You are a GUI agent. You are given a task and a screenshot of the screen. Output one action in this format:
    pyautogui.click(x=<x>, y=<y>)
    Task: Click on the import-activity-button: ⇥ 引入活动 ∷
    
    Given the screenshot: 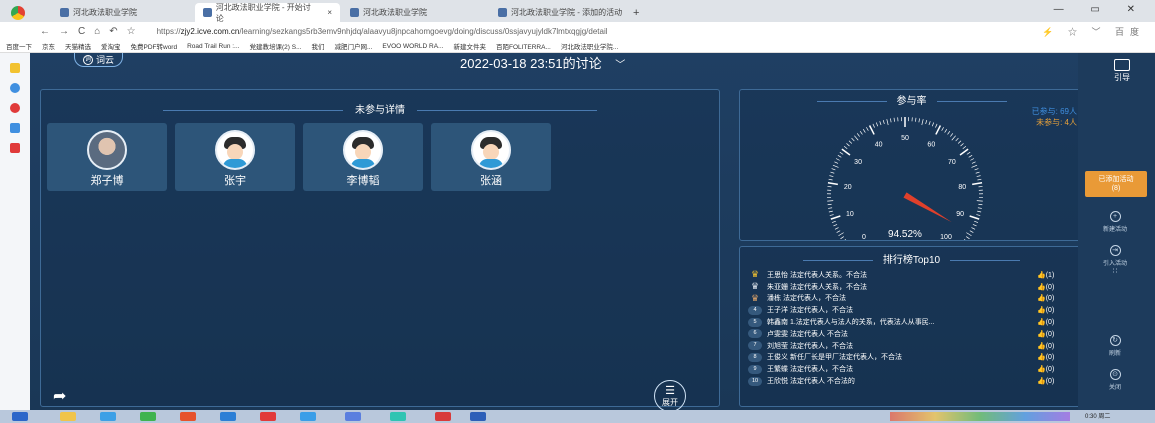 What is the action you would take?
    pyautogui.click(x=1115, y=260)
    